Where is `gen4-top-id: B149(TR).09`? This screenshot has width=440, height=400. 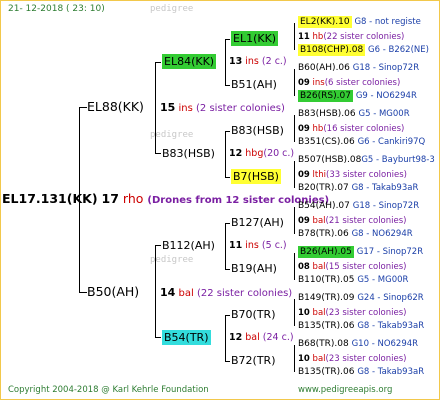 gen4-top-id: B149(TR).09 is located at coordinates (326, 298).